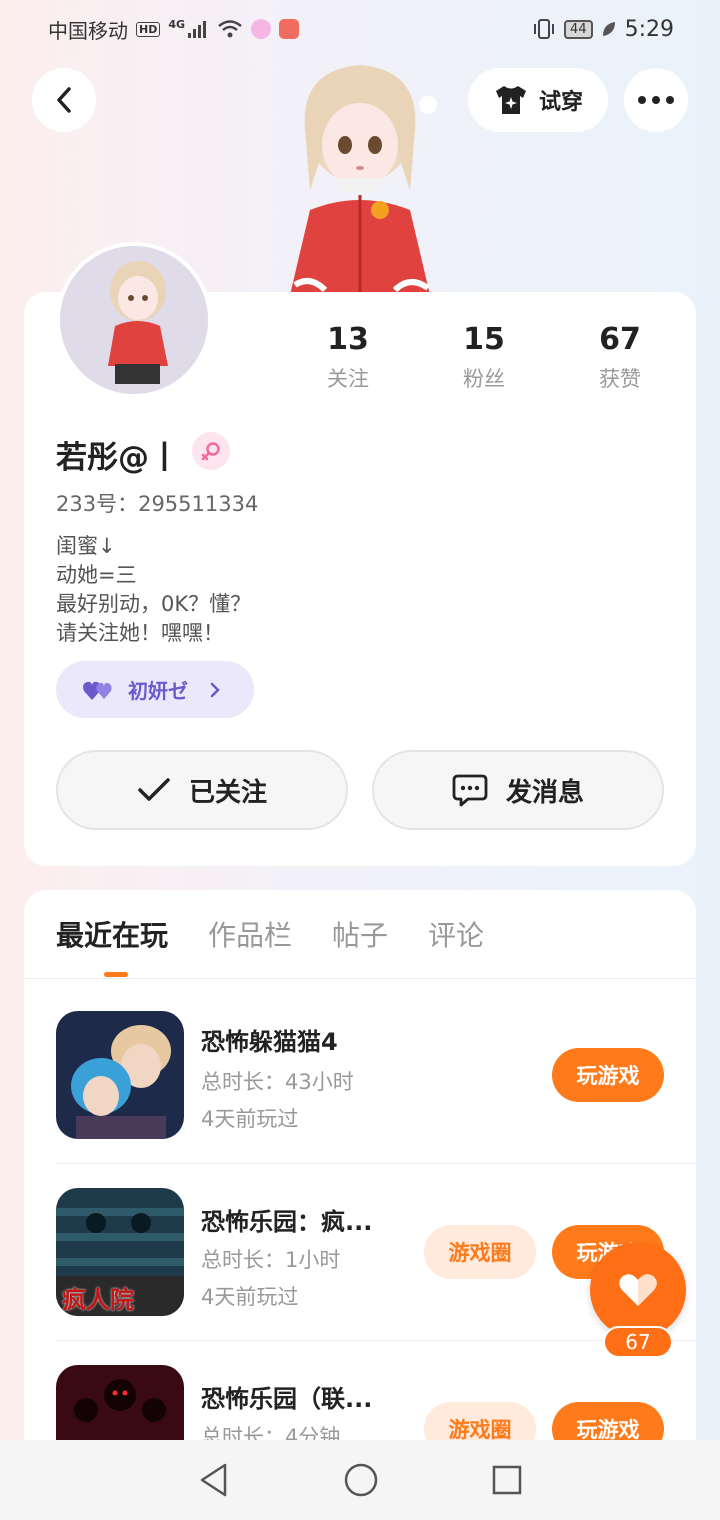  Describe the element at coordinates (484, 339) in the screenshot. I see `fans-count: 15` at that location.